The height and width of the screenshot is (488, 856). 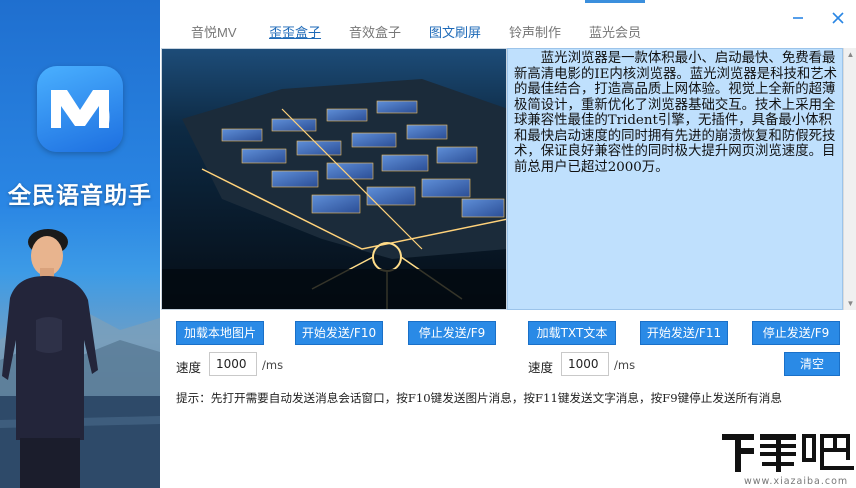 I want to click on start-send-image-button: 开始发送/F10, so click(x=339, y=333).